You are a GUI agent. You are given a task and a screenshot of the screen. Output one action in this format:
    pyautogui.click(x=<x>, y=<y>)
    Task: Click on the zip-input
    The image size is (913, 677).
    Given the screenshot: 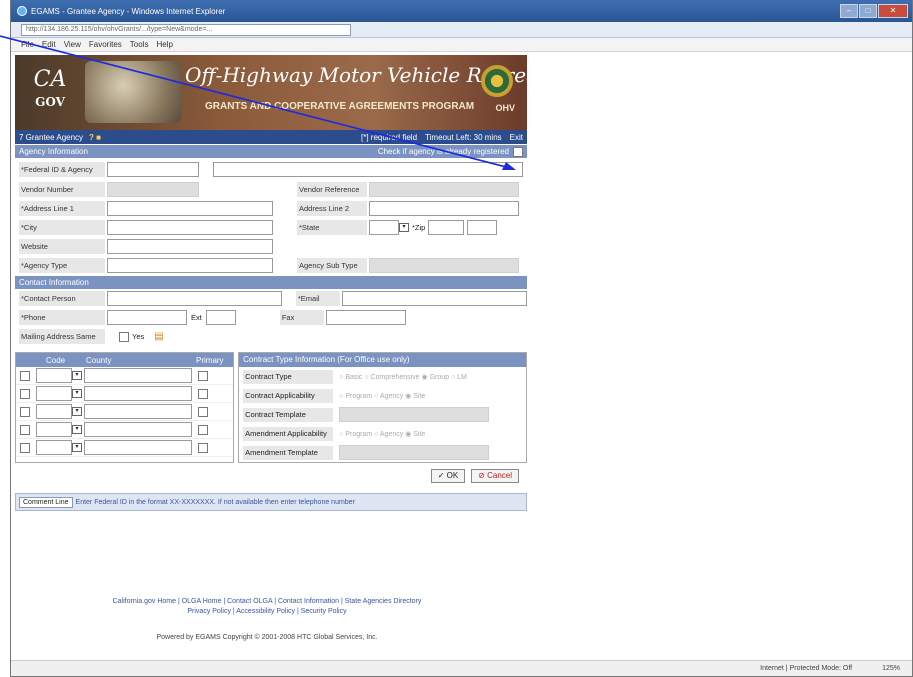 What is the action you would take?
    pyautogui.click(x=446, y=227)
    